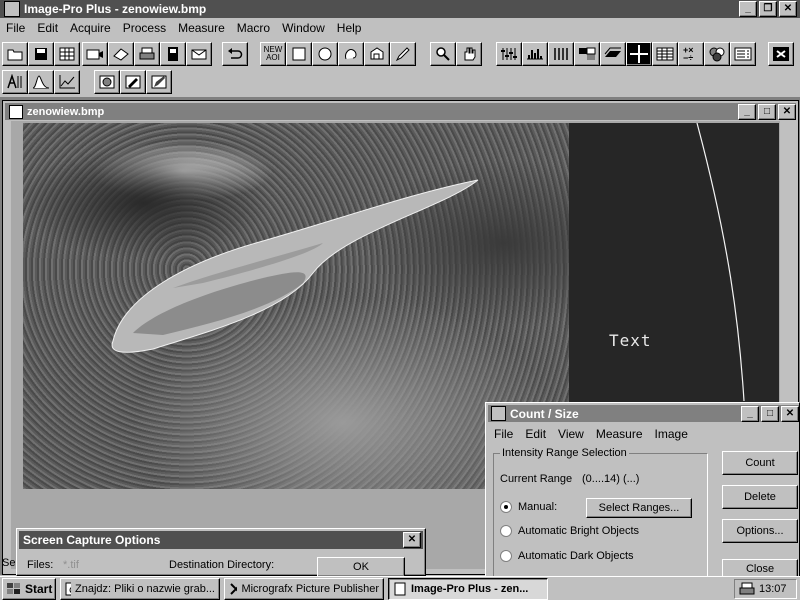  What do you see at coordinates (717, 54) in the screenshot?
I see `color-circles-icon` at bounding box center [717, 54].